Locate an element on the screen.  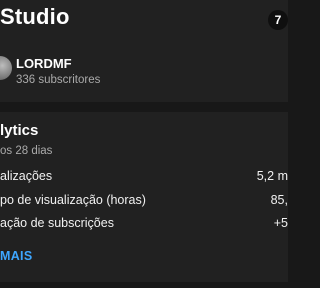
app-header: Studio 7 is located at coordinates (144, 21).